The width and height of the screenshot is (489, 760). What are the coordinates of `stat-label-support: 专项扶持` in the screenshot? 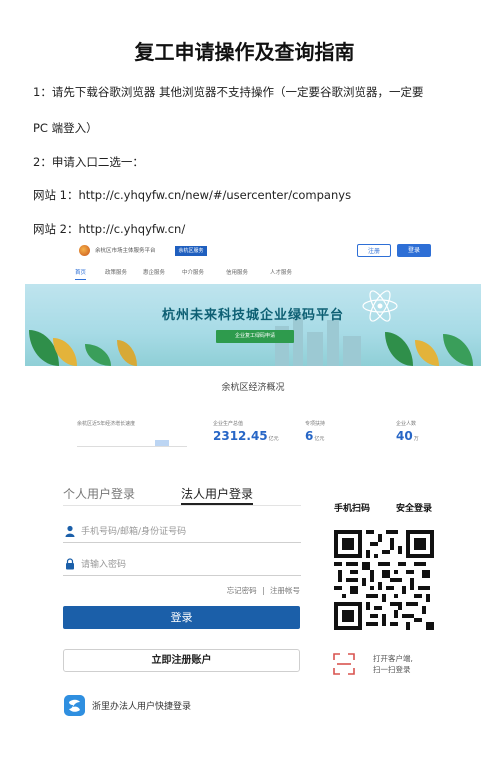 It's located at (315, 424).